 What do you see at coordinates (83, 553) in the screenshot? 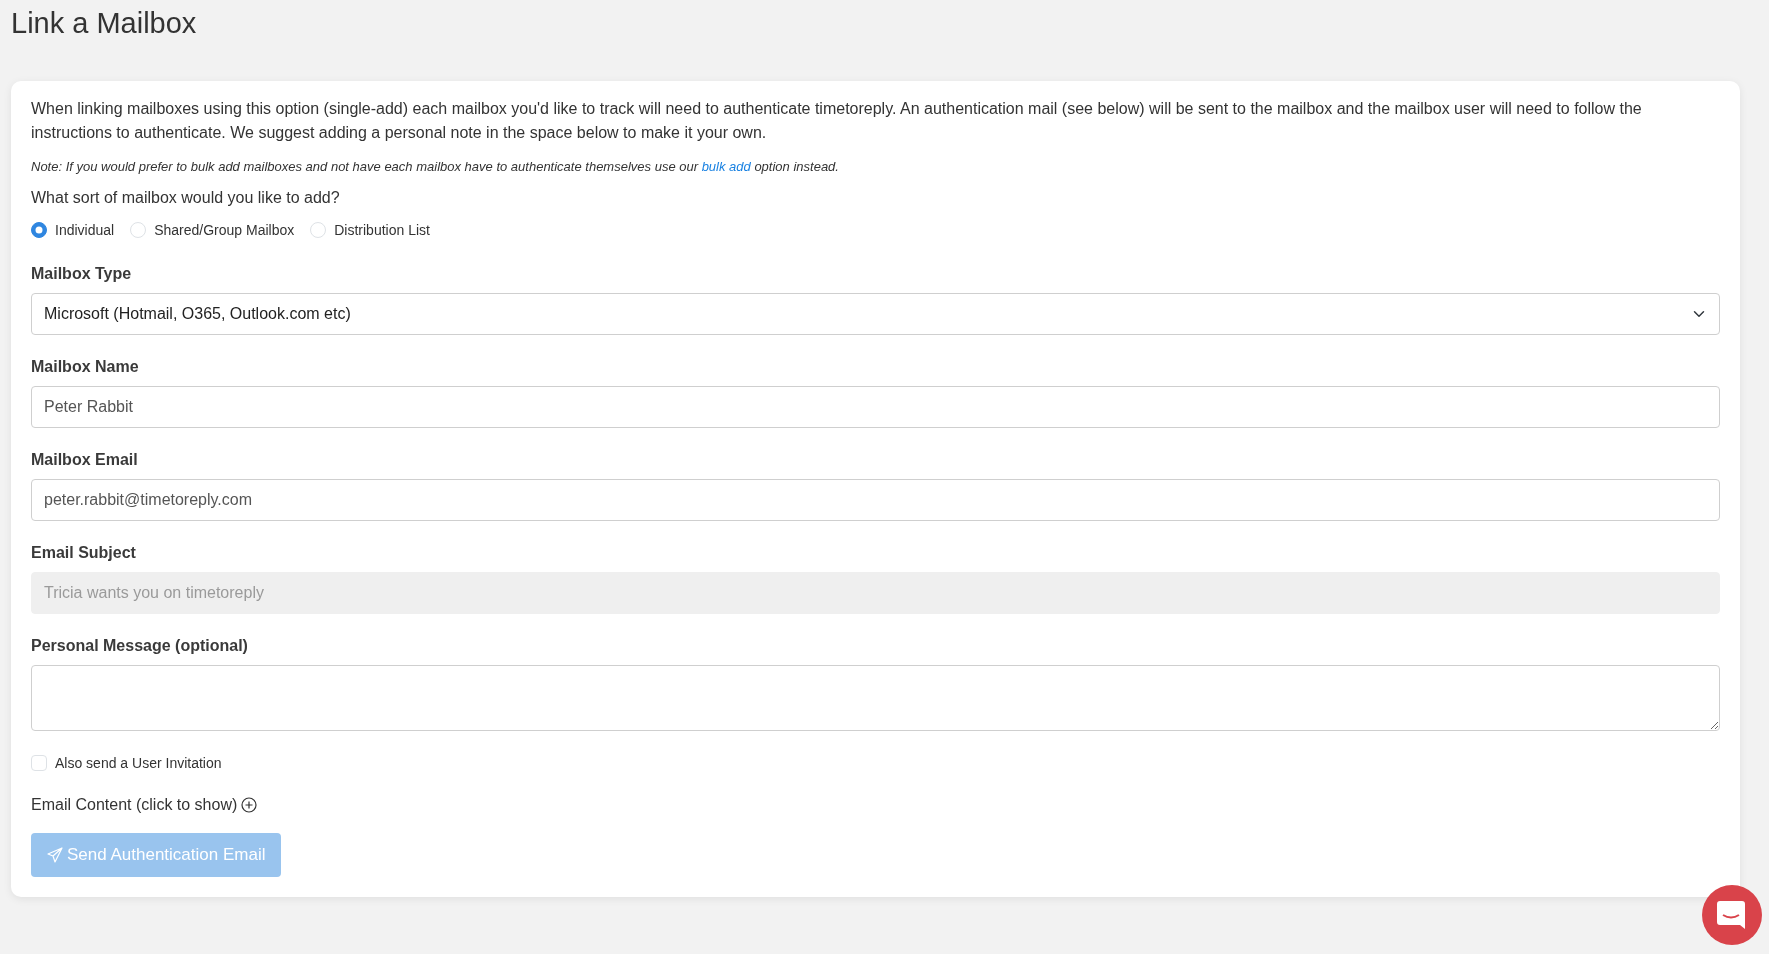
I see `field-label: Email Subject` at bounding box center [83, 553].